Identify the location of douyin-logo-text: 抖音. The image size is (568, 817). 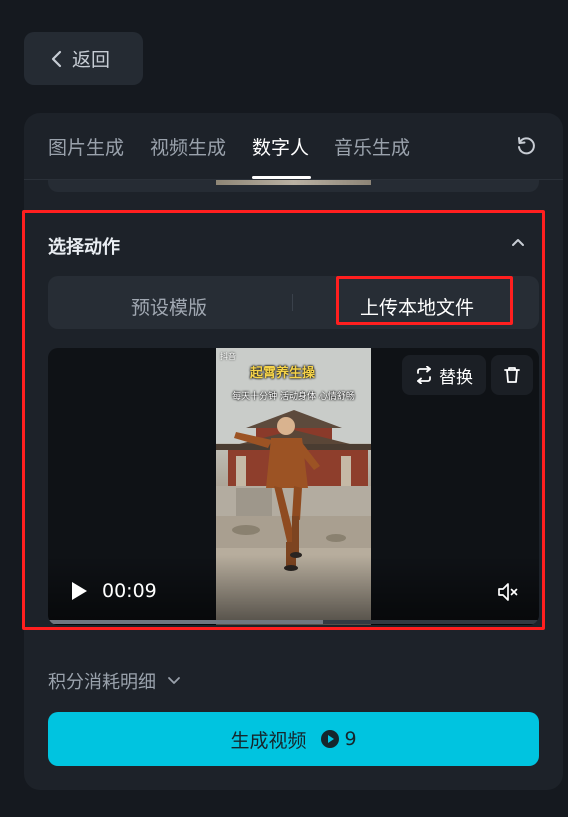
(228, 356).